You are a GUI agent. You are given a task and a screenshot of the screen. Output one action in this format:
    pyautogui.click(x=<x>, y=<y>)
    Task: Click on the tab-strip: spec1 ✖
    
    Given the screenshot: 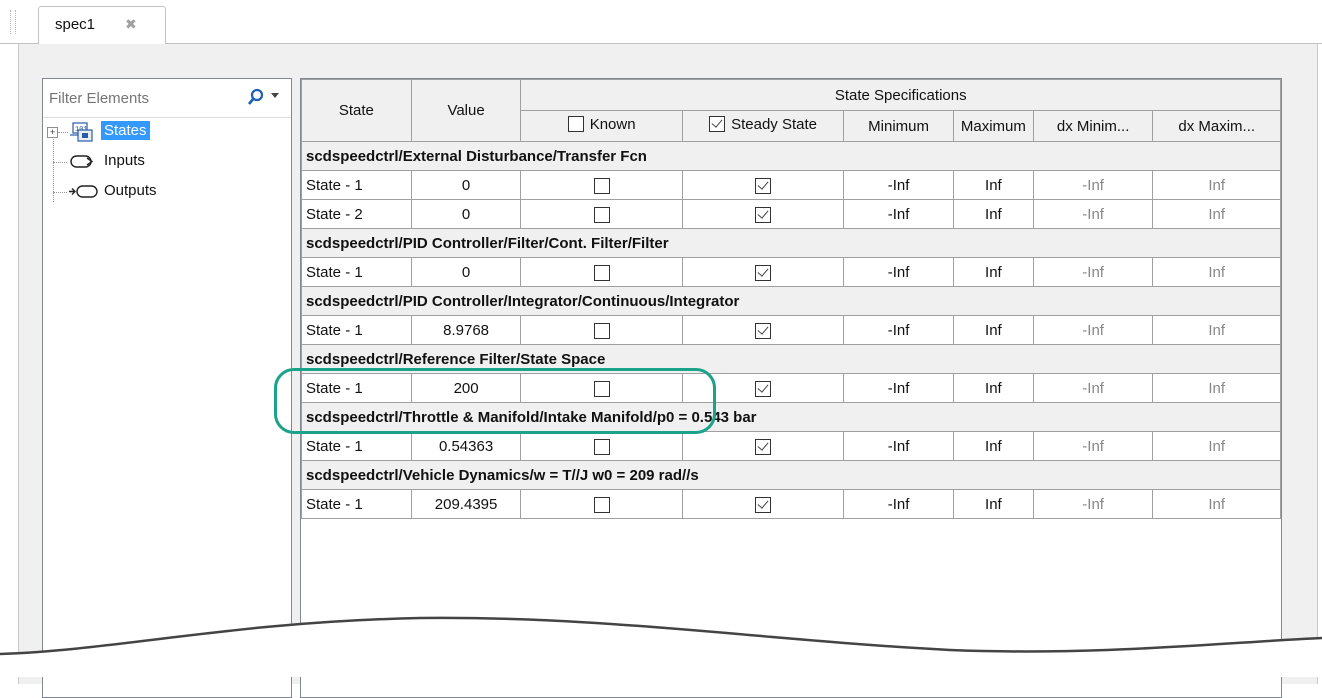 What is the action you would take?
    pyautogui.click(x=661, y=22)
    